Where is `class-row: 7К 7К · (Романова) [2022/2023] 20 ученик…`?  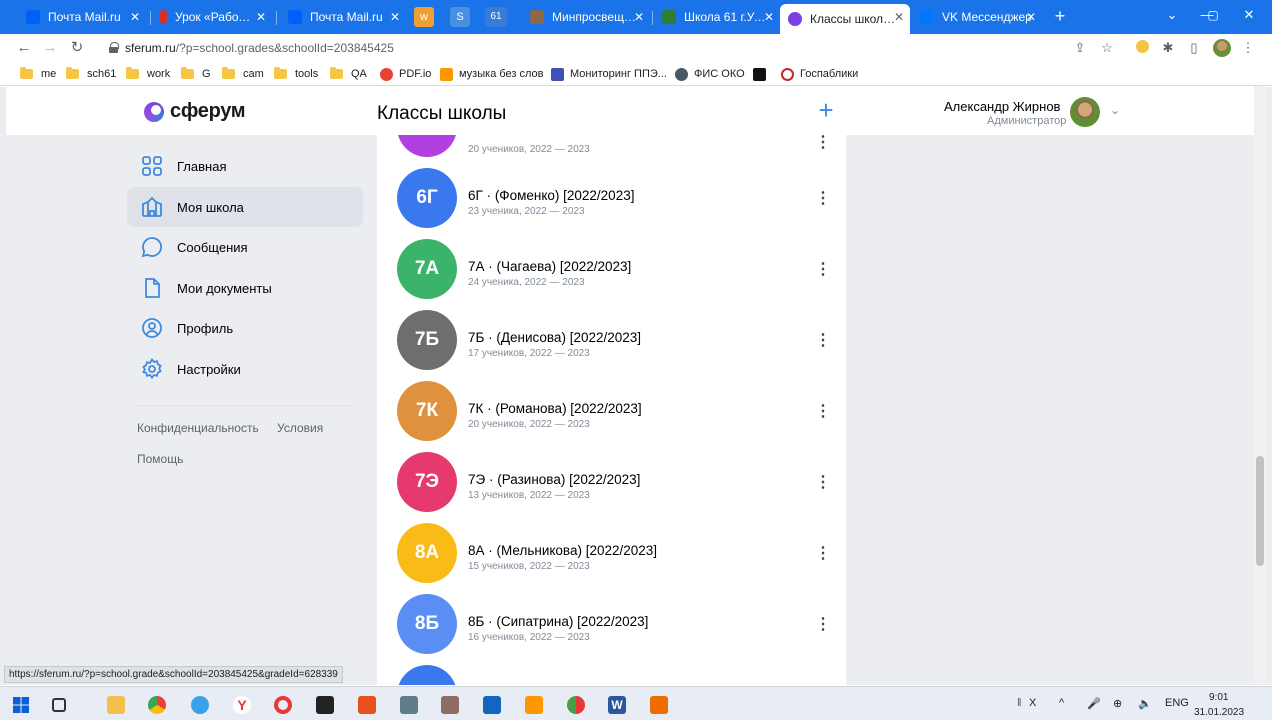 class-row: 7К 7К · (Романова) [2022/2023] 20 ученик… is located at coordinates (611, 411).